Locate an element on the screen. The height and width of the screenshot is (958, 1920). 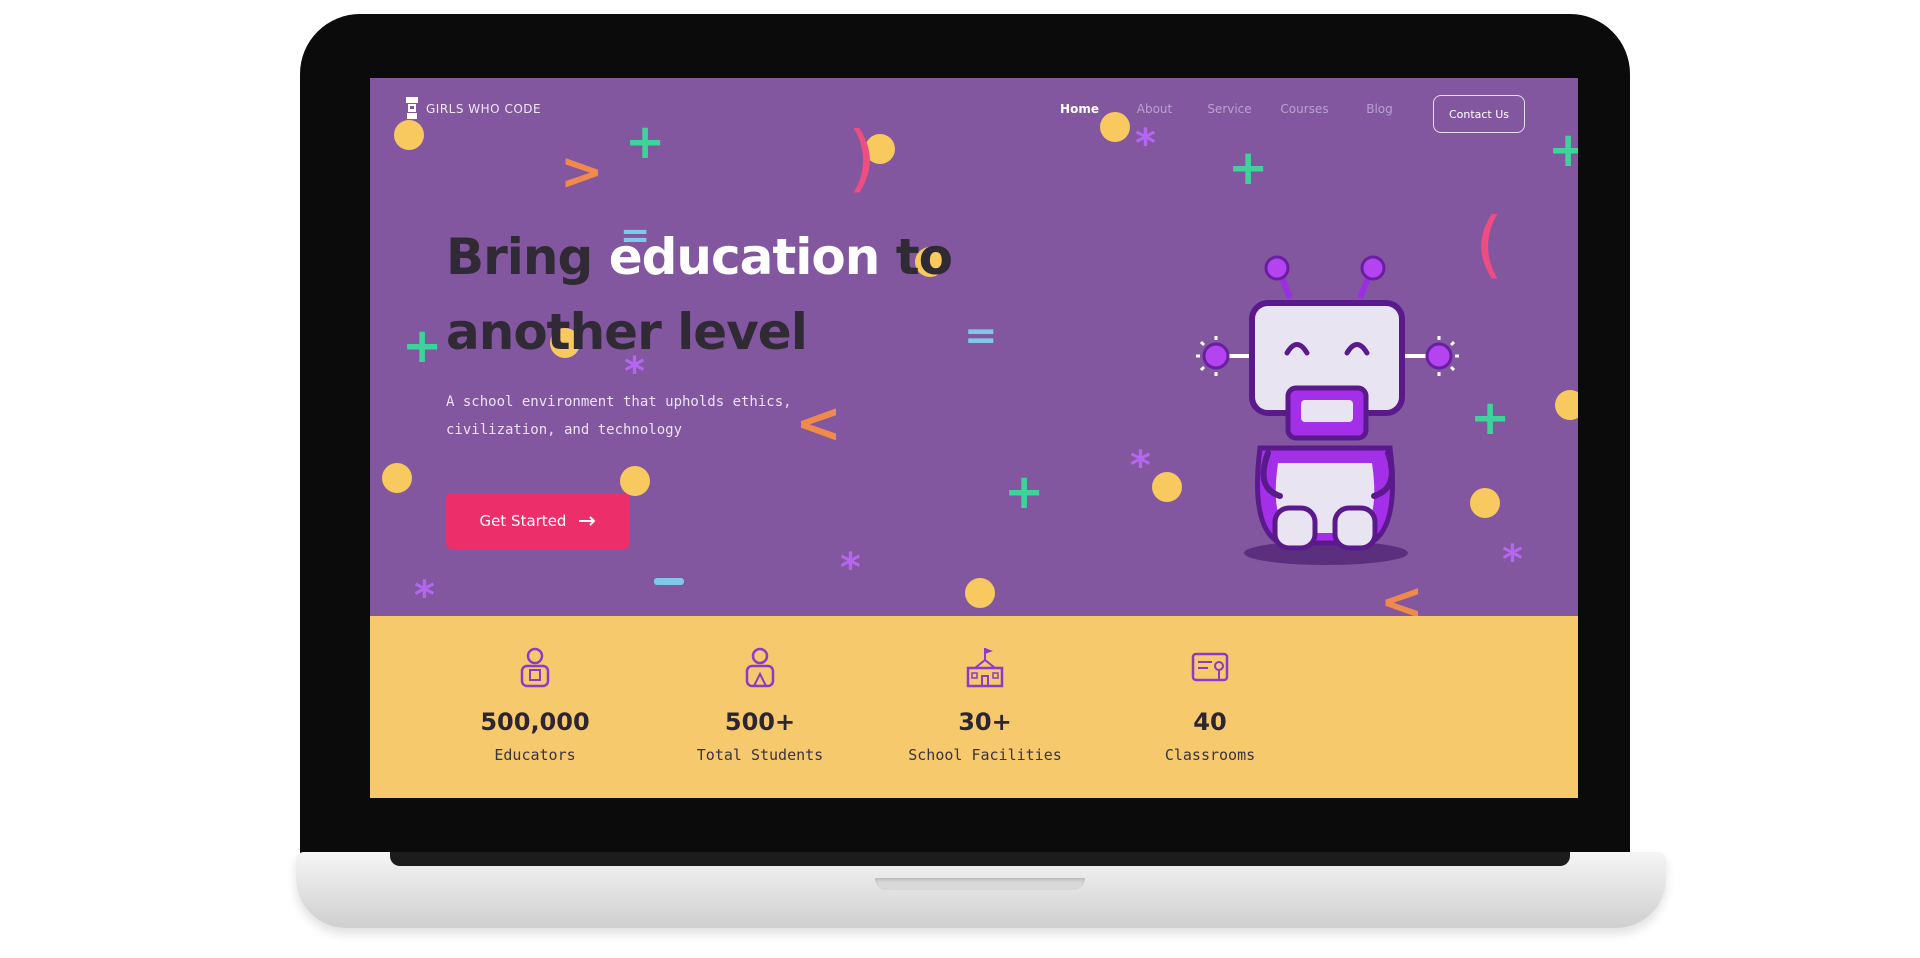
stat-value: 500+ is located at coordinates (760, 722).